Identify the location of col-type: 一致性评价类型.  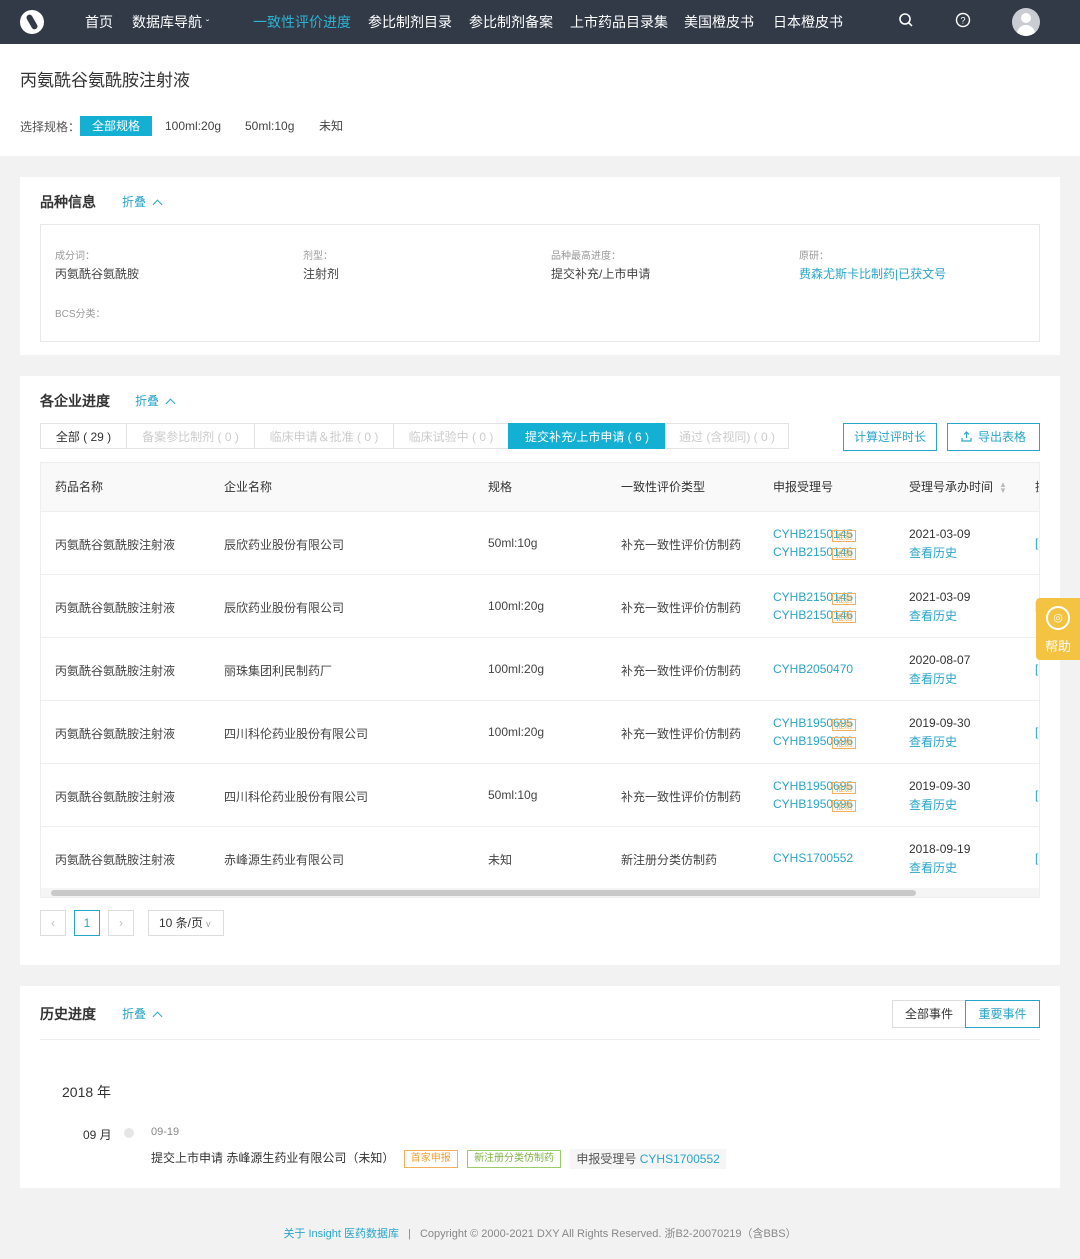
(663, 487).